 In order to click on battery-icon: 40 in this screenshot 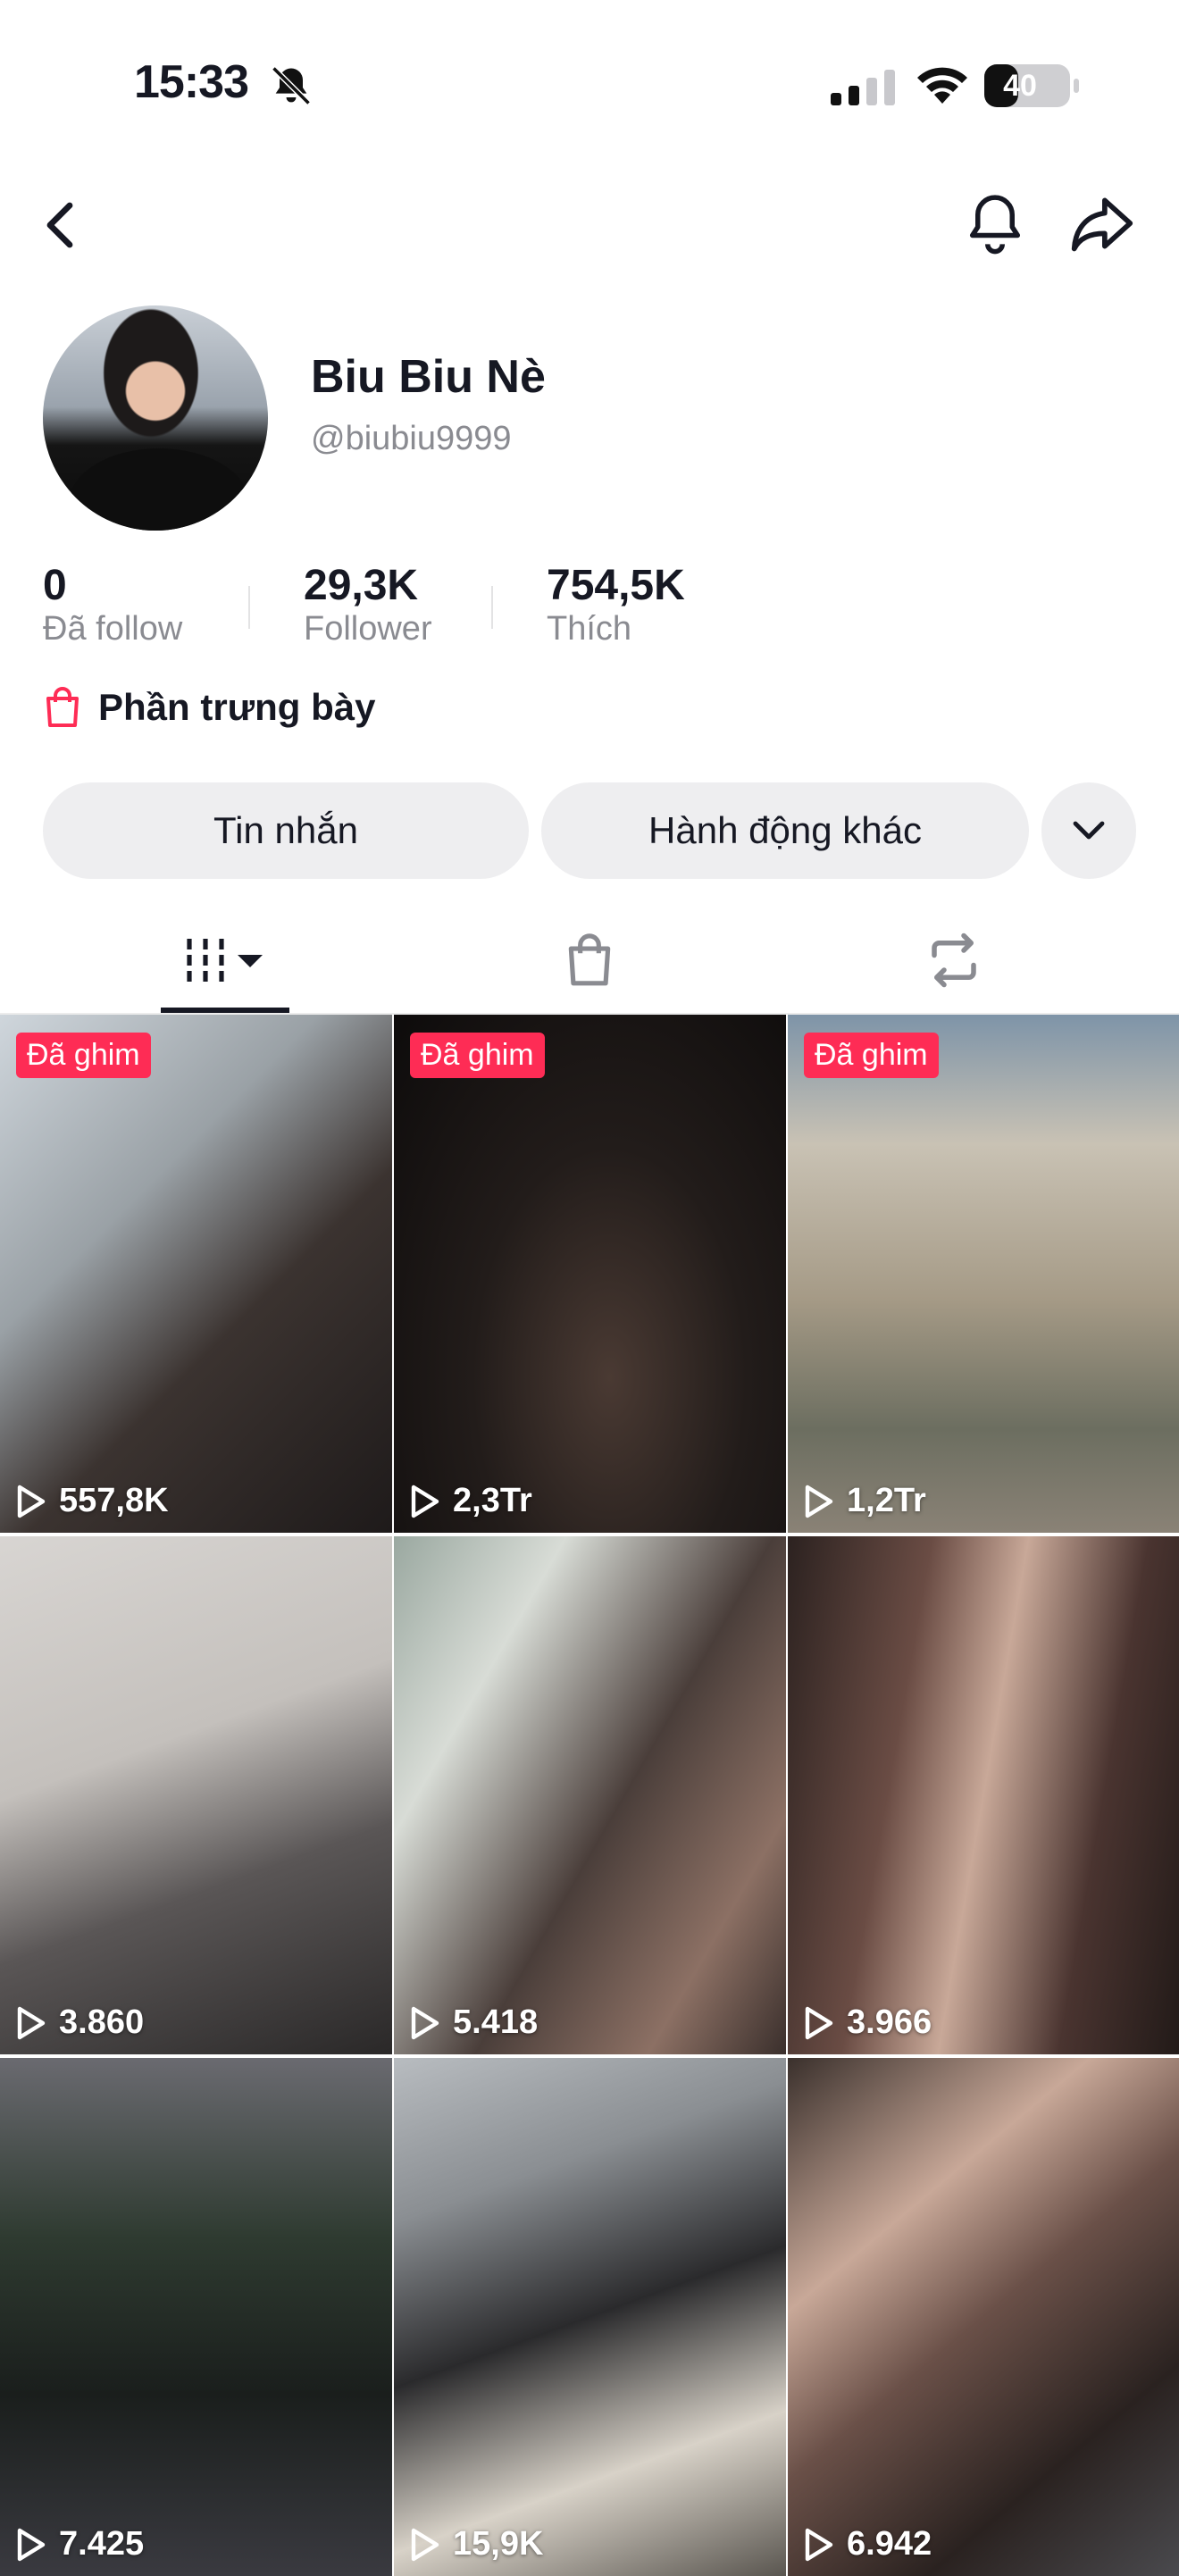, I will do `click(1031, 86)`.